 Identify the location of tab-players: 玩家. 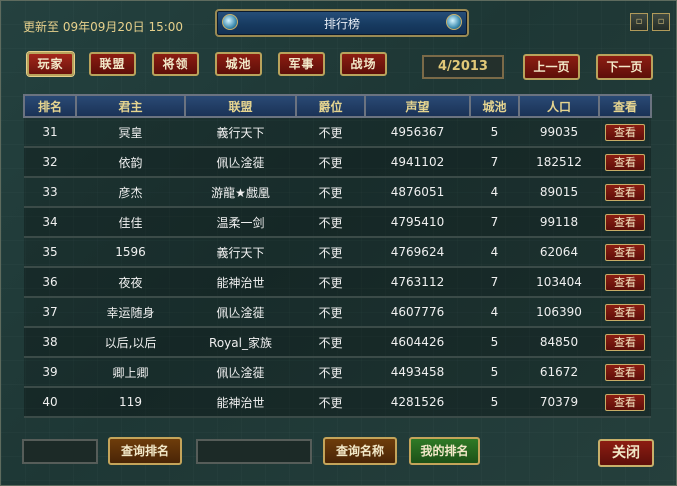
(50, 64).